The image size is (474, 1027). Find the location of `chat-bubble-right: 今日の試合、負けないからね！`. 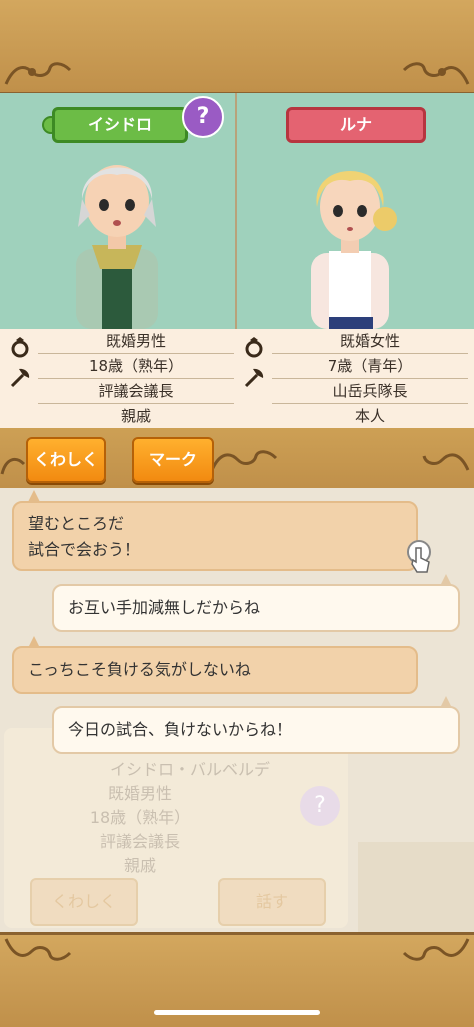

chat-bubble-right: 今日の試合、負けないからね！ is located at coordinates (256, 730).